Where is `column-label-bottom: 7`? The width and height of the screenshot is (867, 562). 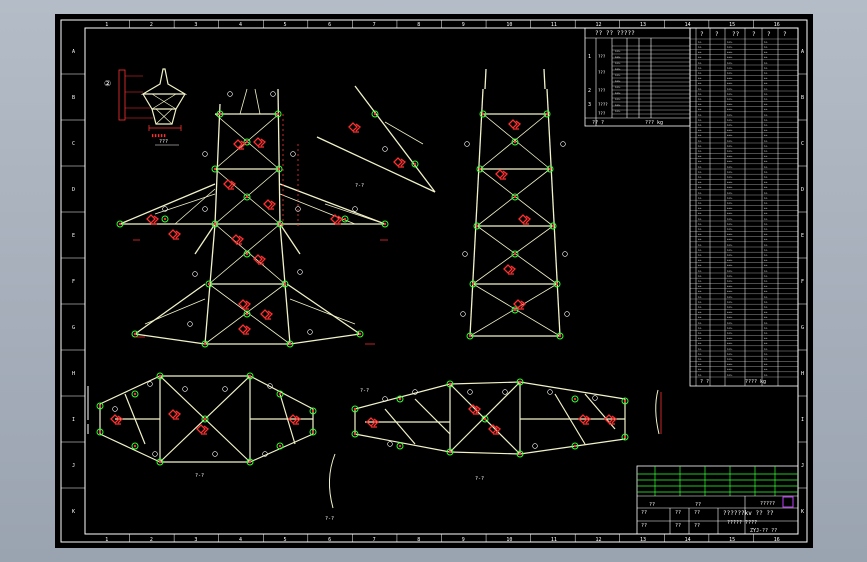 column-label-bottom: 7 is located at coordinates (374, 540).